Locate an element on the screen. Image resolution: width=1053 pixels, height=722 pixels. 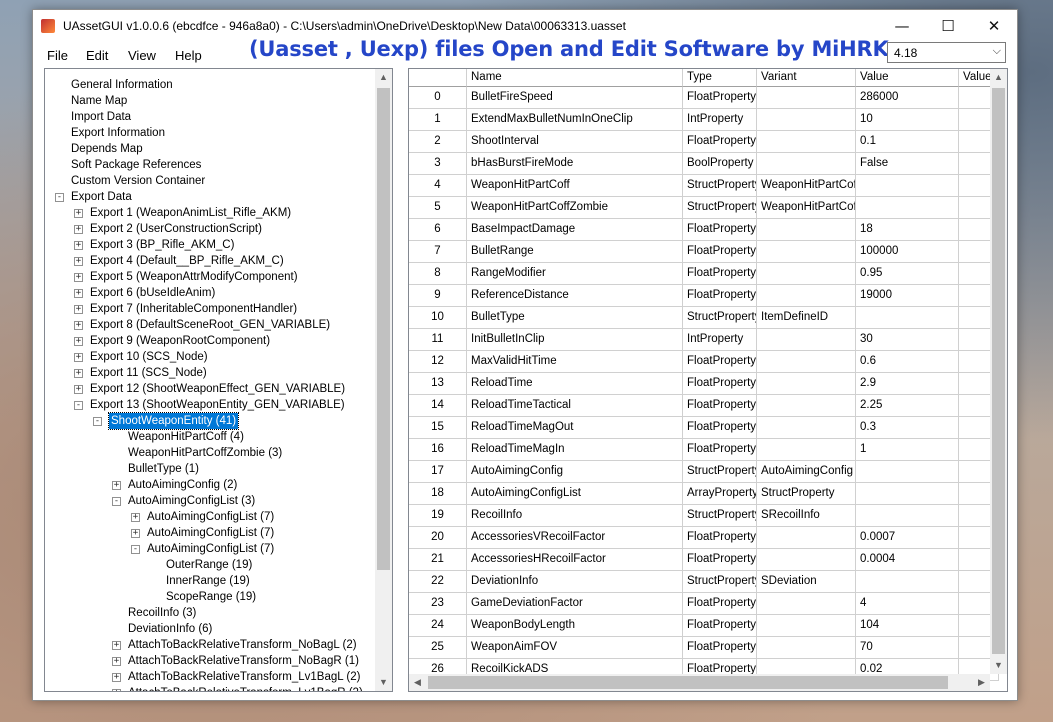
value-cell: 4 is located at coordinates (907, 604).